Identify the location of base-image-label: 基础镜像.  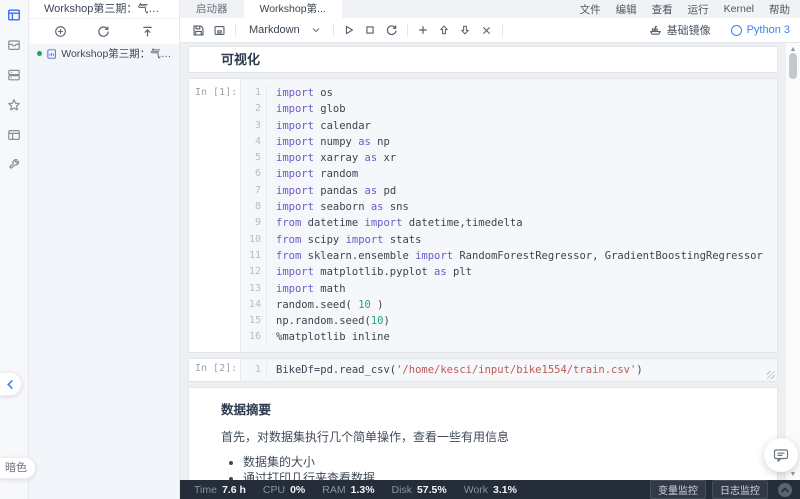
(688, 31).